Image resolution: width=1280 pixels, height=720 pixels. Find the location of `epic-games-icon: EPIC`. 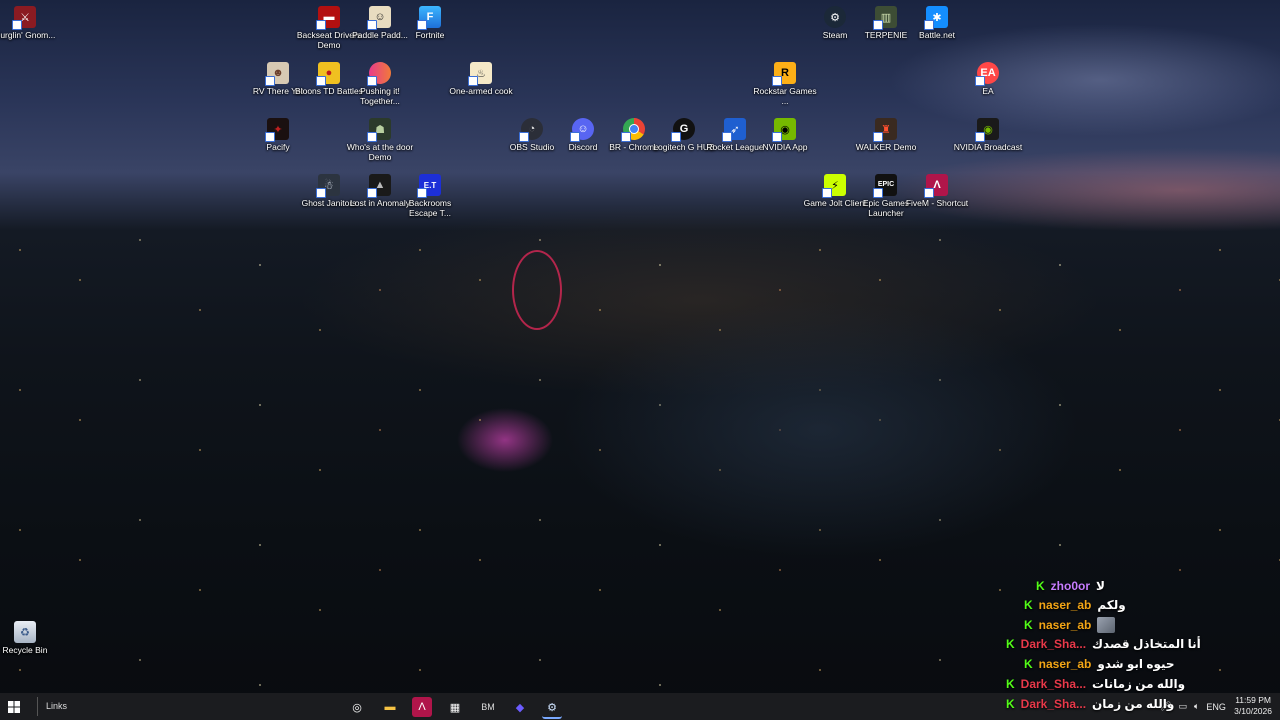

epic-games-icon: EPIC is located at coordinates (885, 186).